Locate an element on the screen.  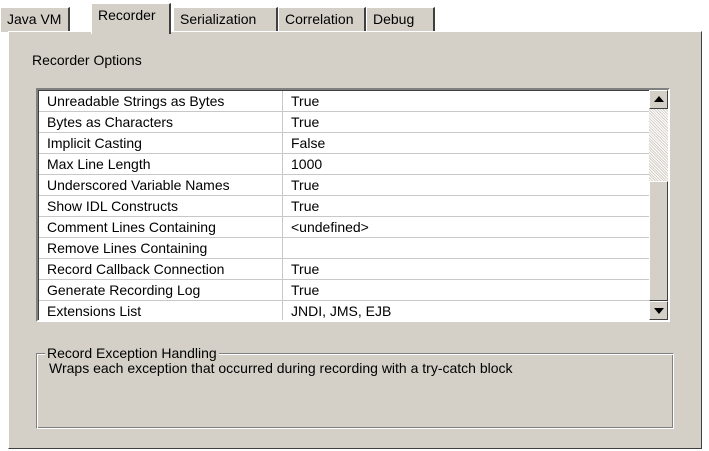
table-row: Show IDL Constructs True is located at coordinates (344, 206).